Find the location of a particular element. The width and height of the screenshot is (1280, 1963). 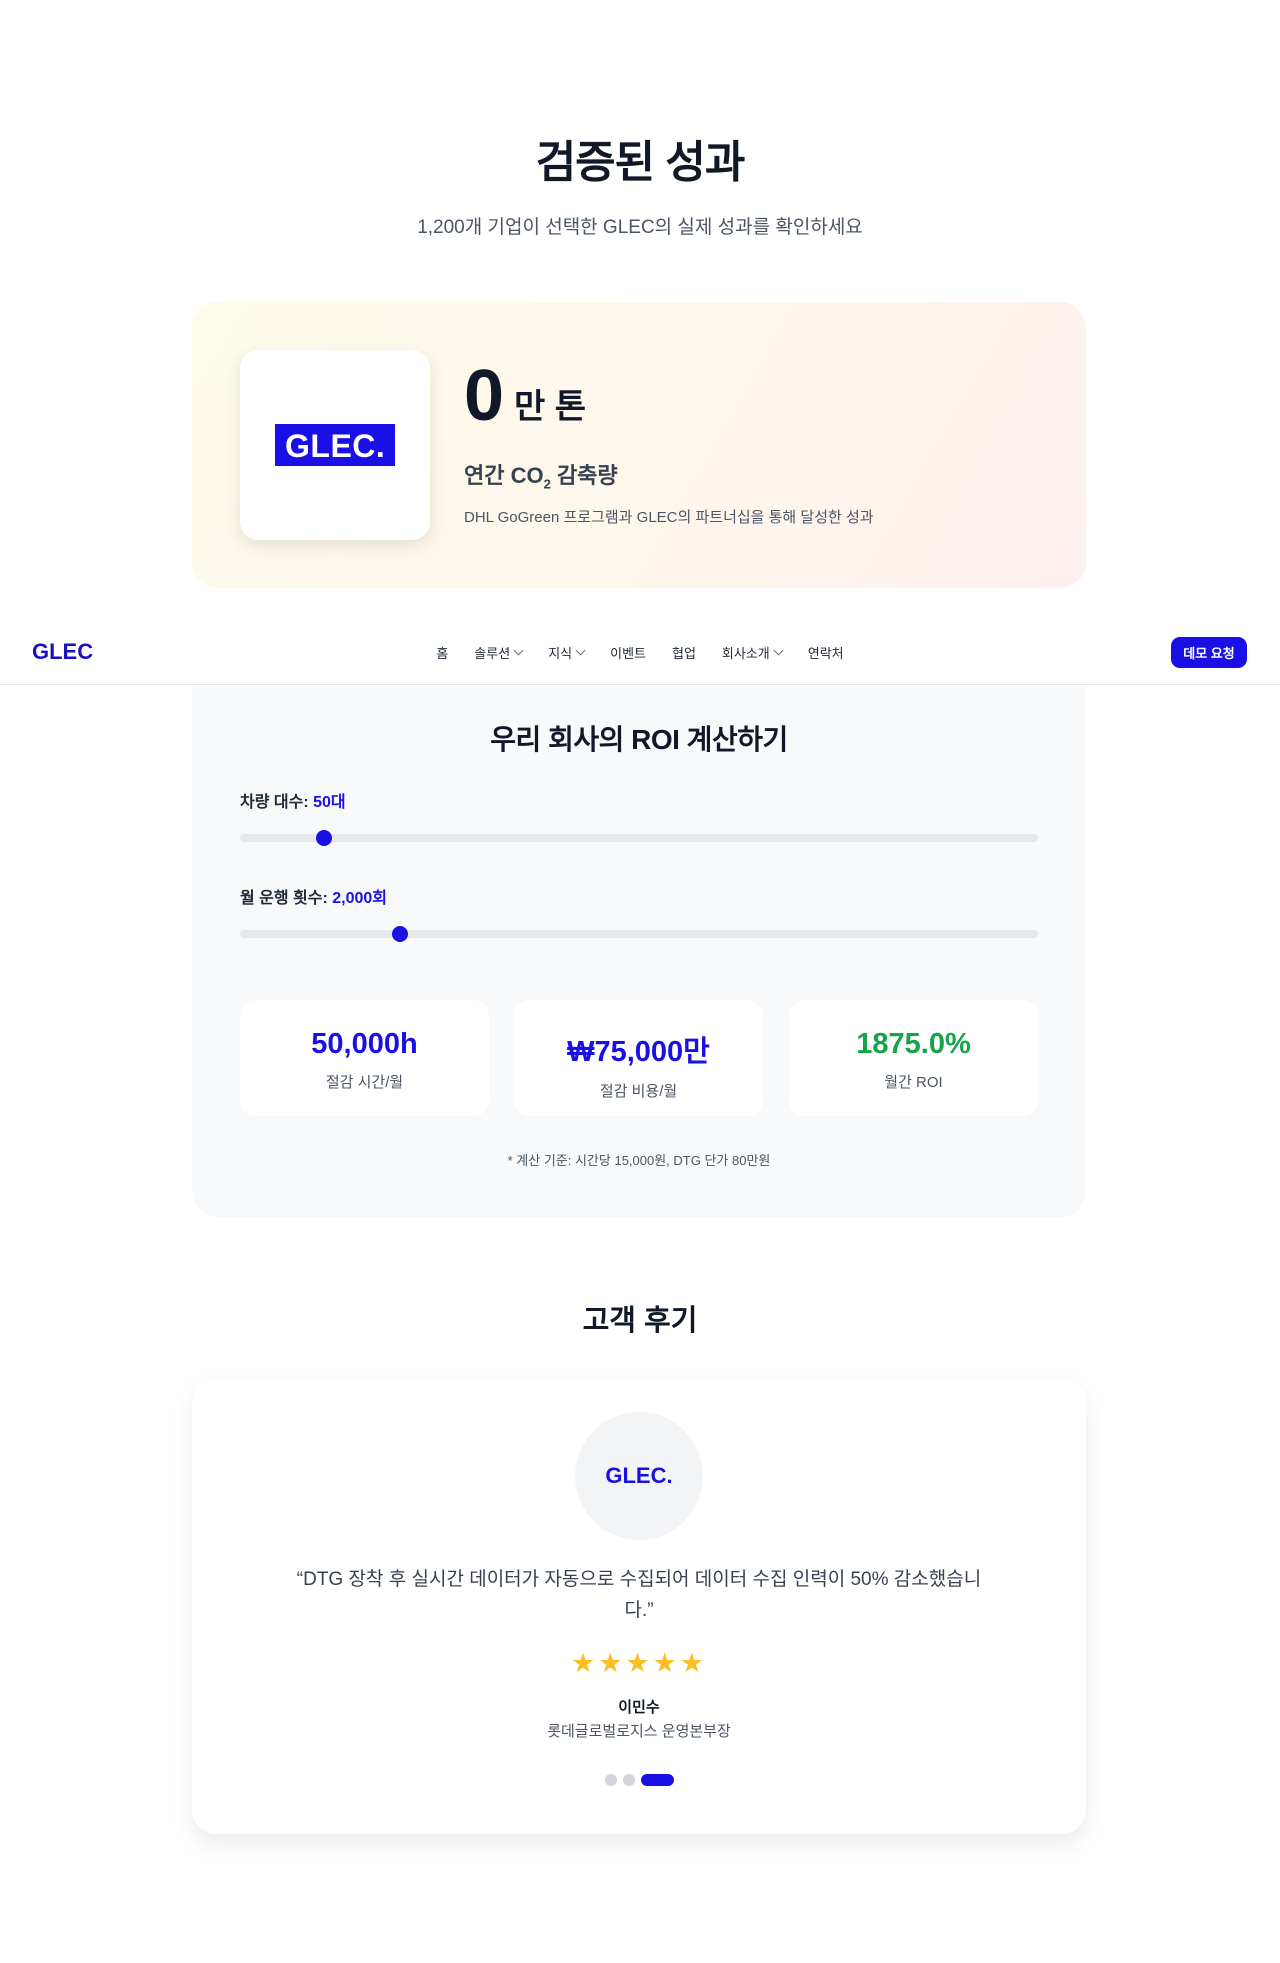

nav-label: 이벤트 is located at coordinates (628, 653).